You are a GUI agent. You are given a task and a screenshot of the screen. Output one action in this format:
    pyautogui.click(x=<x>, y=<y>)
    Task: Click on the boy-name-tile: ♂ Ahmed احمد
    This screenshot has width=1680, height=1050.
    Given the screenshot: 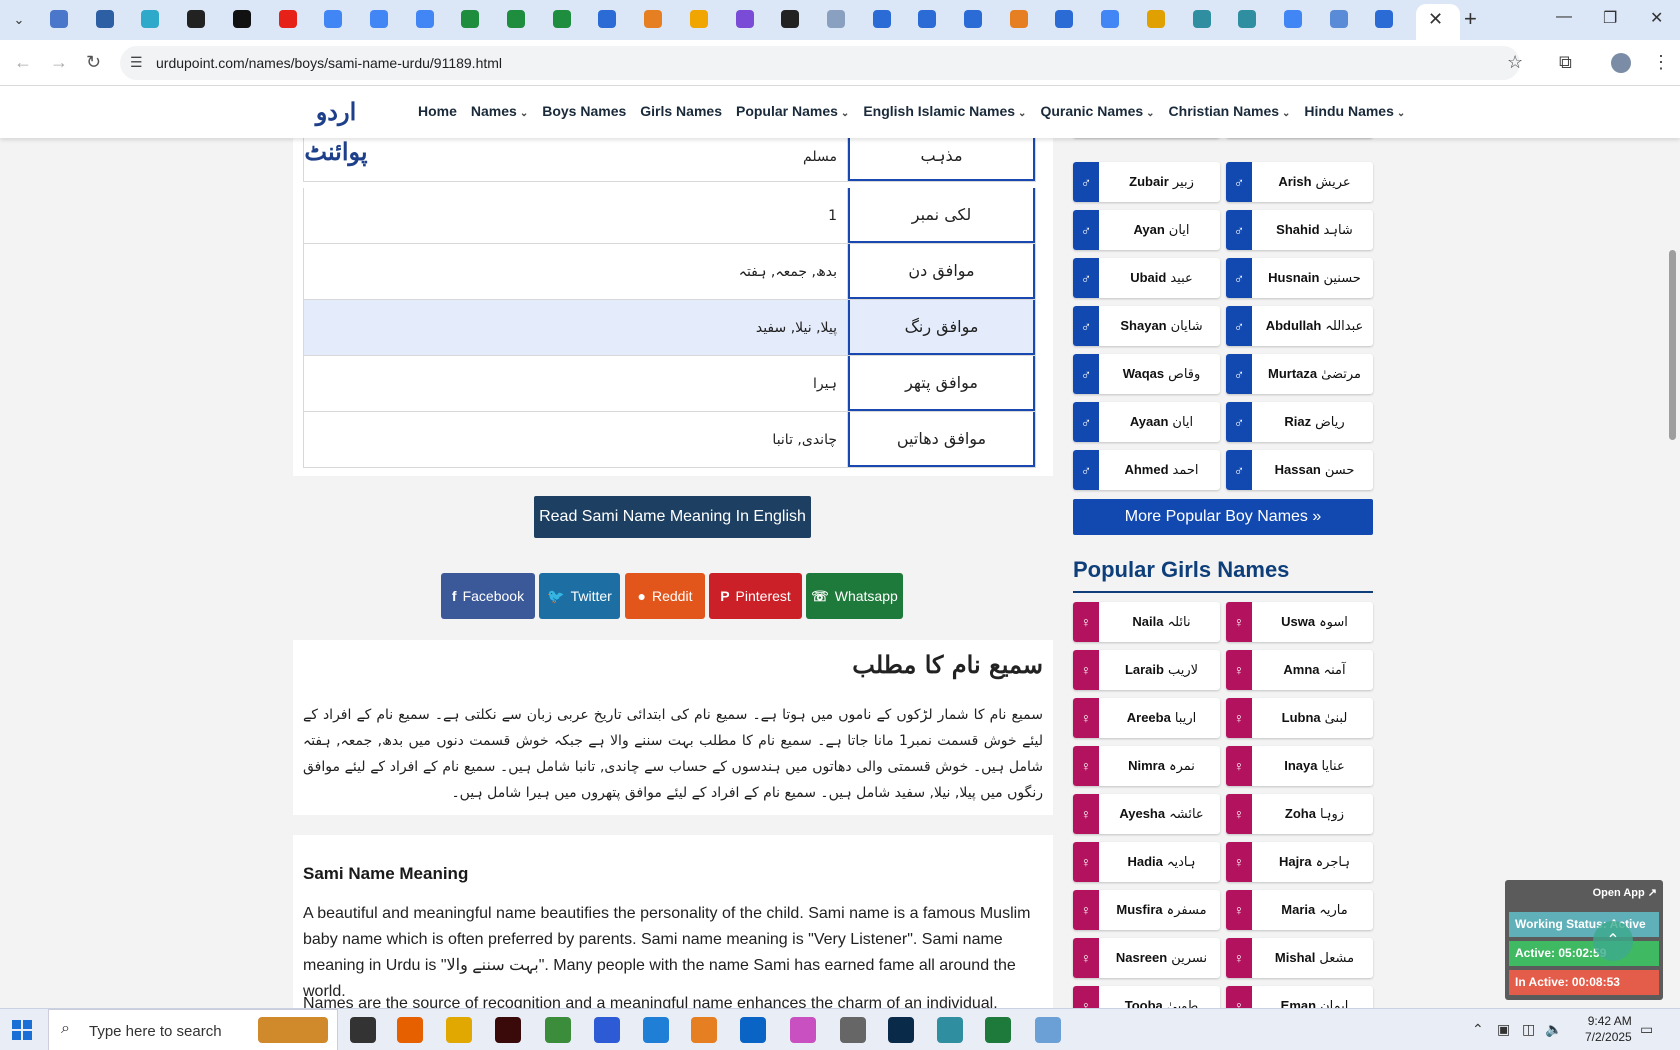 What is the action you would take?
    pyautogui.click(x=1146, y=470)
    